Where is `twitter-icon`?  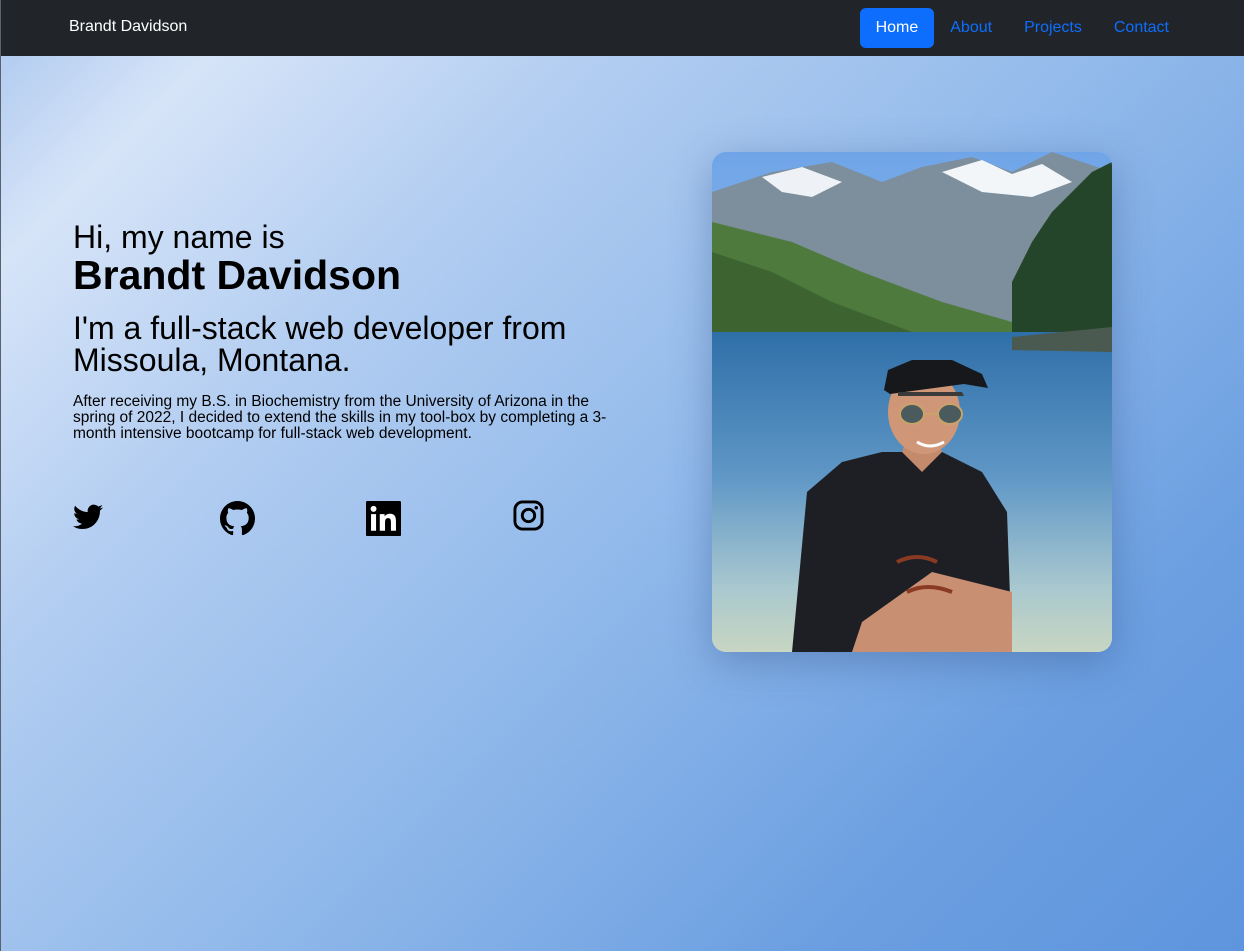 twitter-icon is located at coordinates (88, 516).